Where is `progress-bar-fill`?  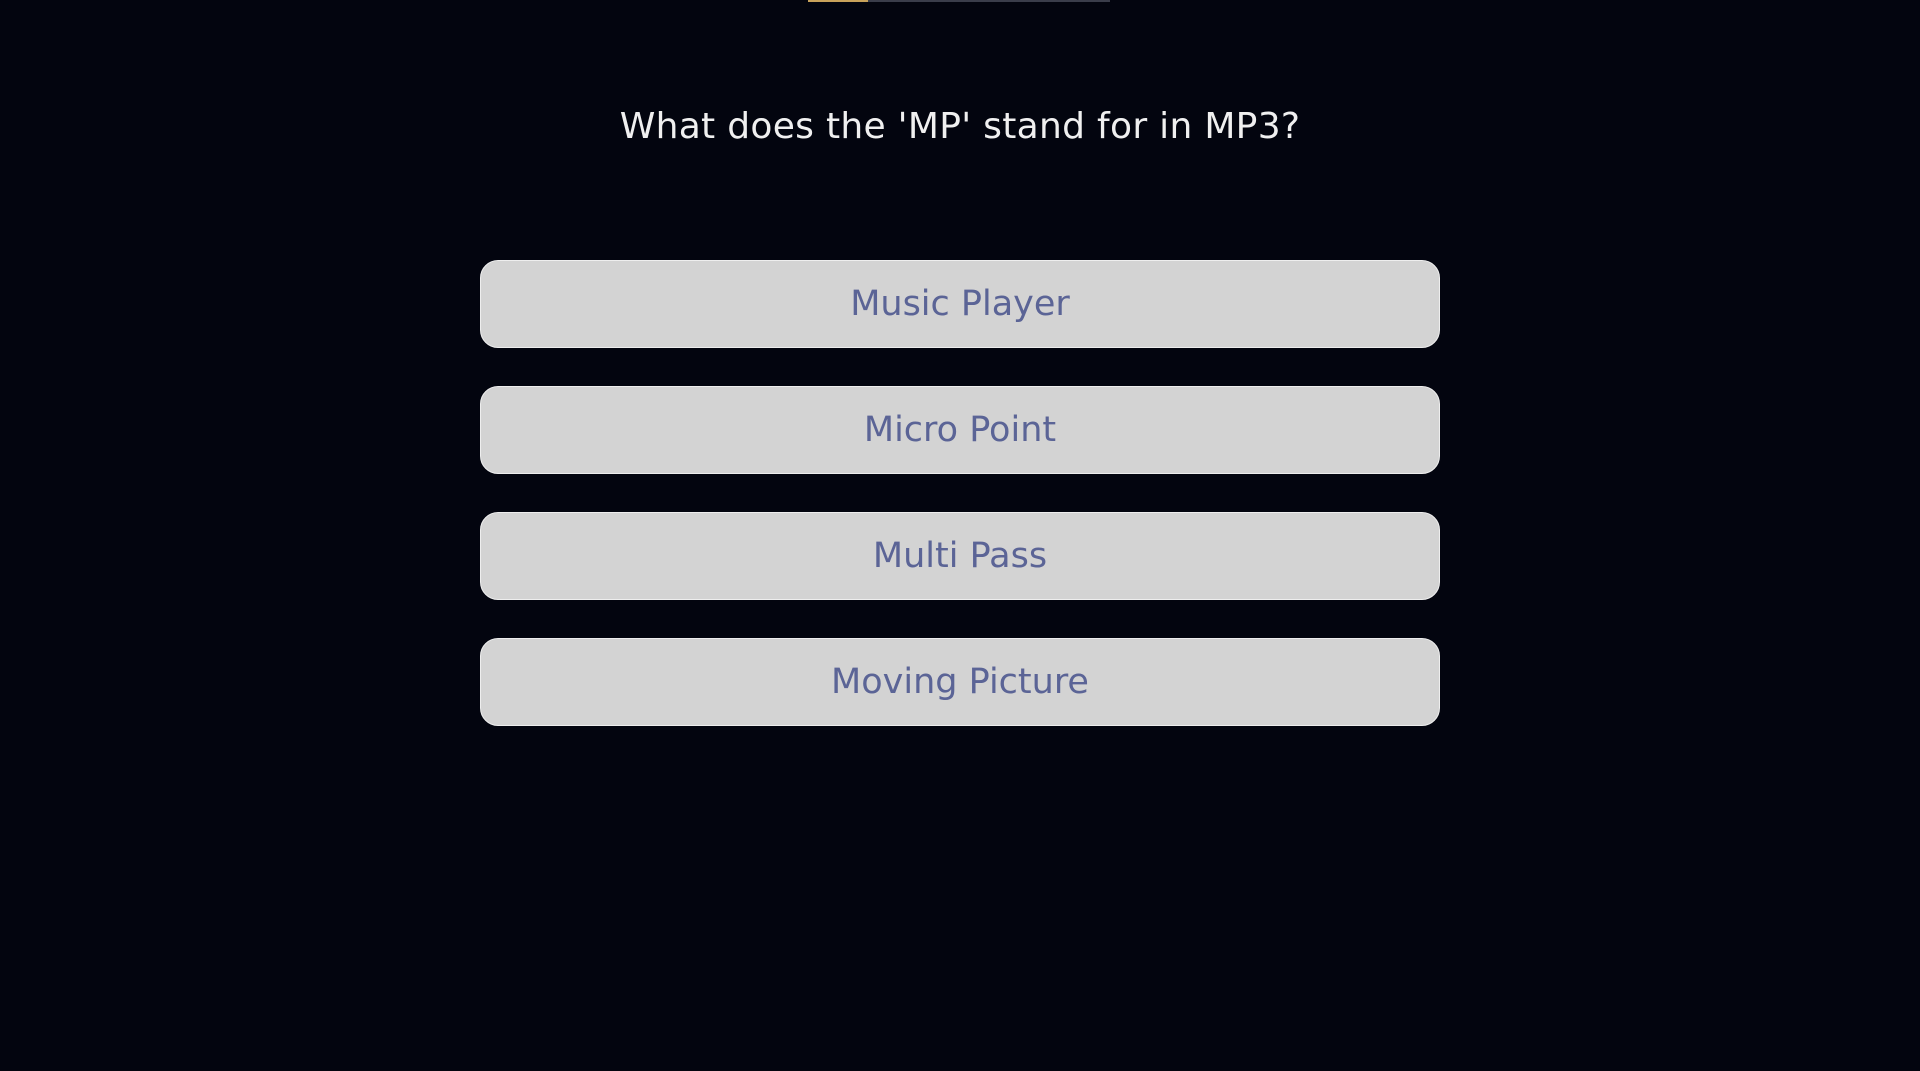 progress-bar-fill is located at coordinates (838, 1).